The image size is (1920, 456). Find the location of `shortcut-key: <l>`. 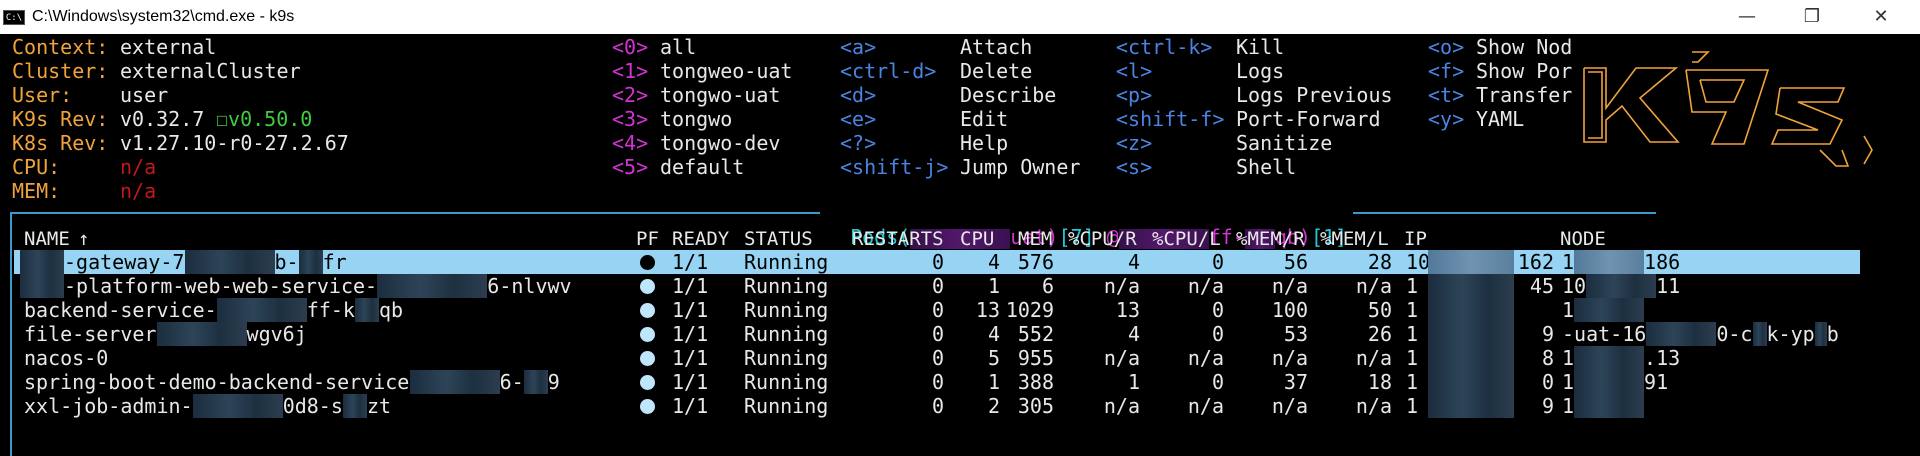

shortcut-key: <l> is located at coordinates (1134, 71).